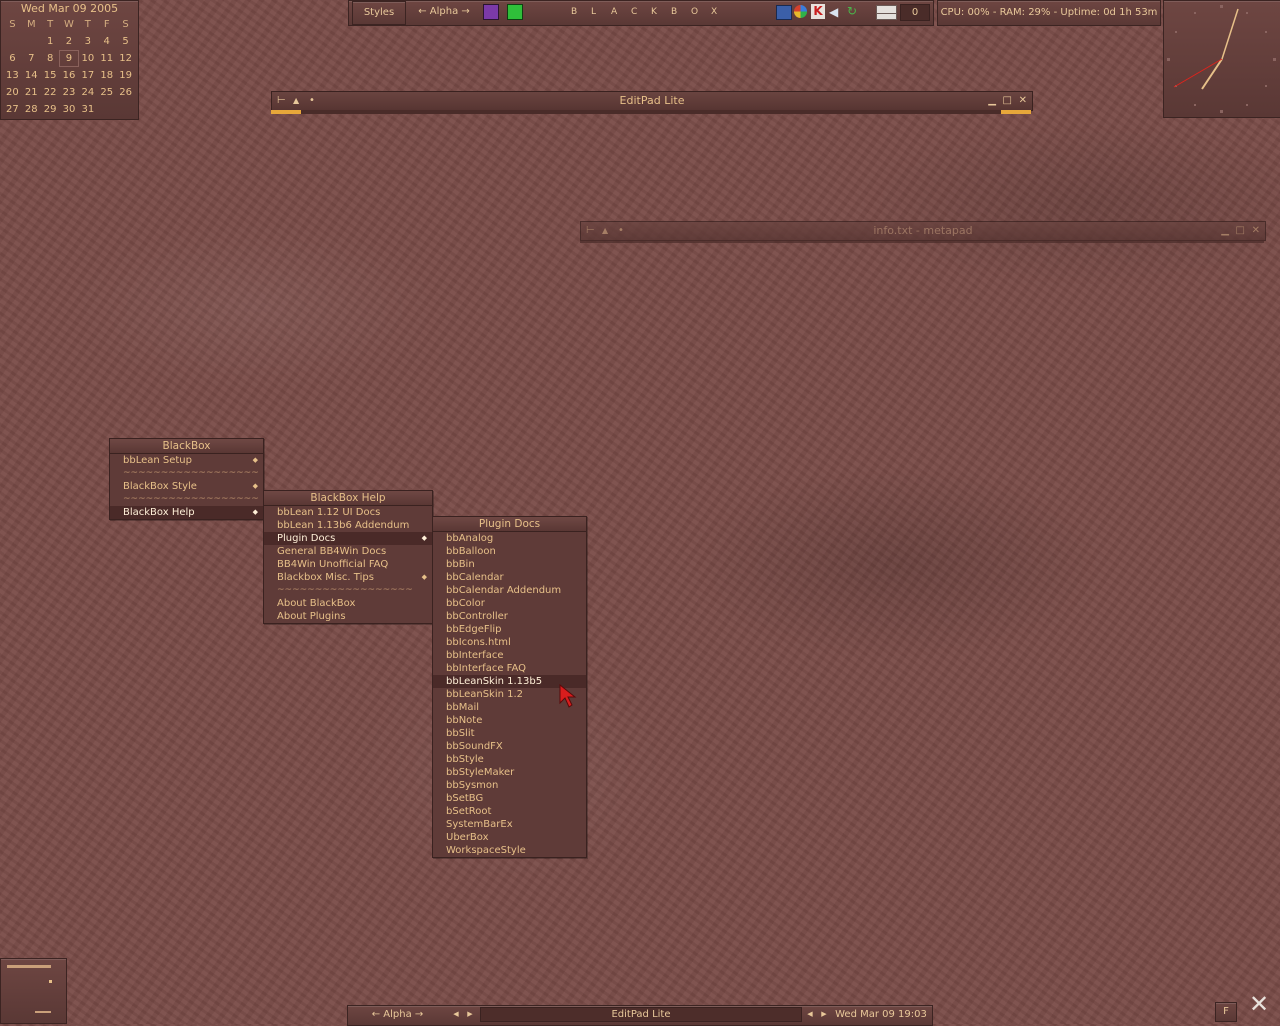 Image resolution: width=1280 pixels, height=1026 pixels. I want to click on plugin-doc-item: bbSoundFX, so click(509, 746).